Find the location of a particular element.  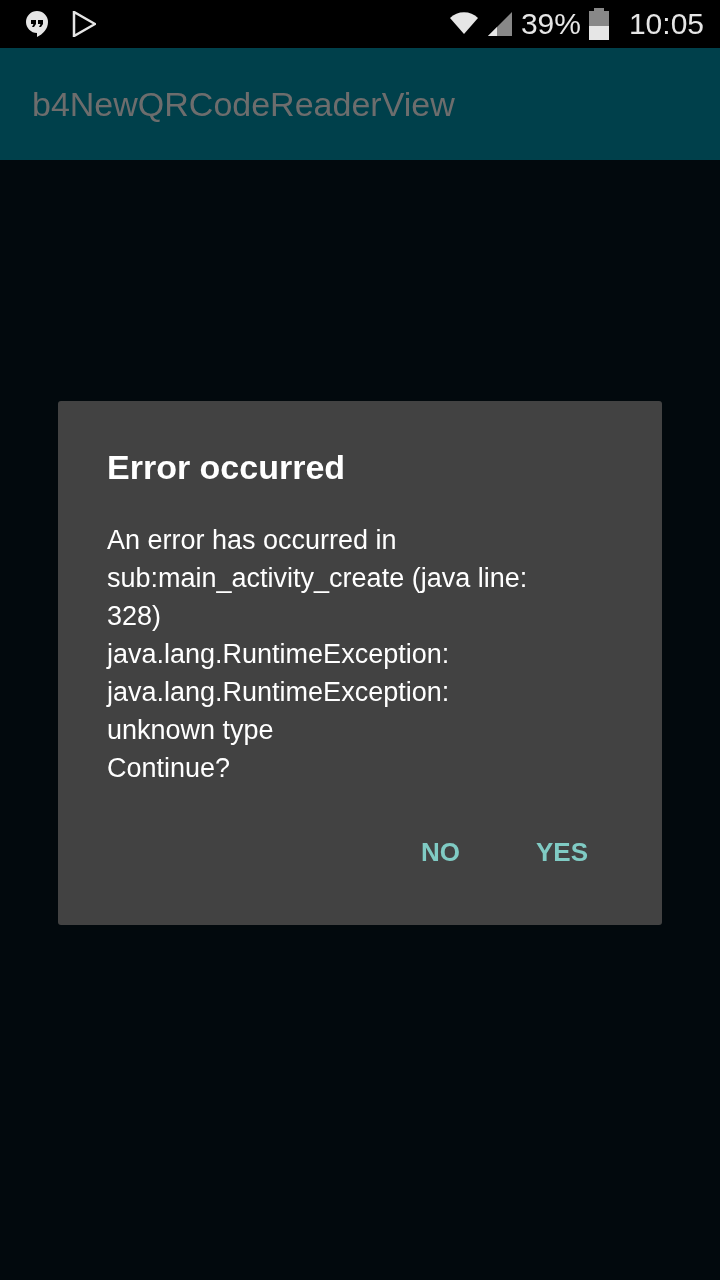

battery-percentage: 39% is located at coordinates (550, 24).